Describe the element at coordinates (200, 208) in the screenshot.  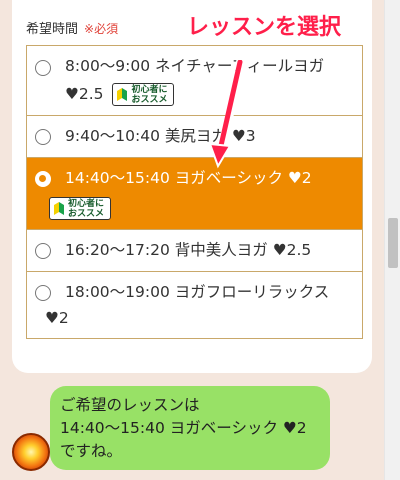
I see `option-detail: 初心者におススメ` at that location.